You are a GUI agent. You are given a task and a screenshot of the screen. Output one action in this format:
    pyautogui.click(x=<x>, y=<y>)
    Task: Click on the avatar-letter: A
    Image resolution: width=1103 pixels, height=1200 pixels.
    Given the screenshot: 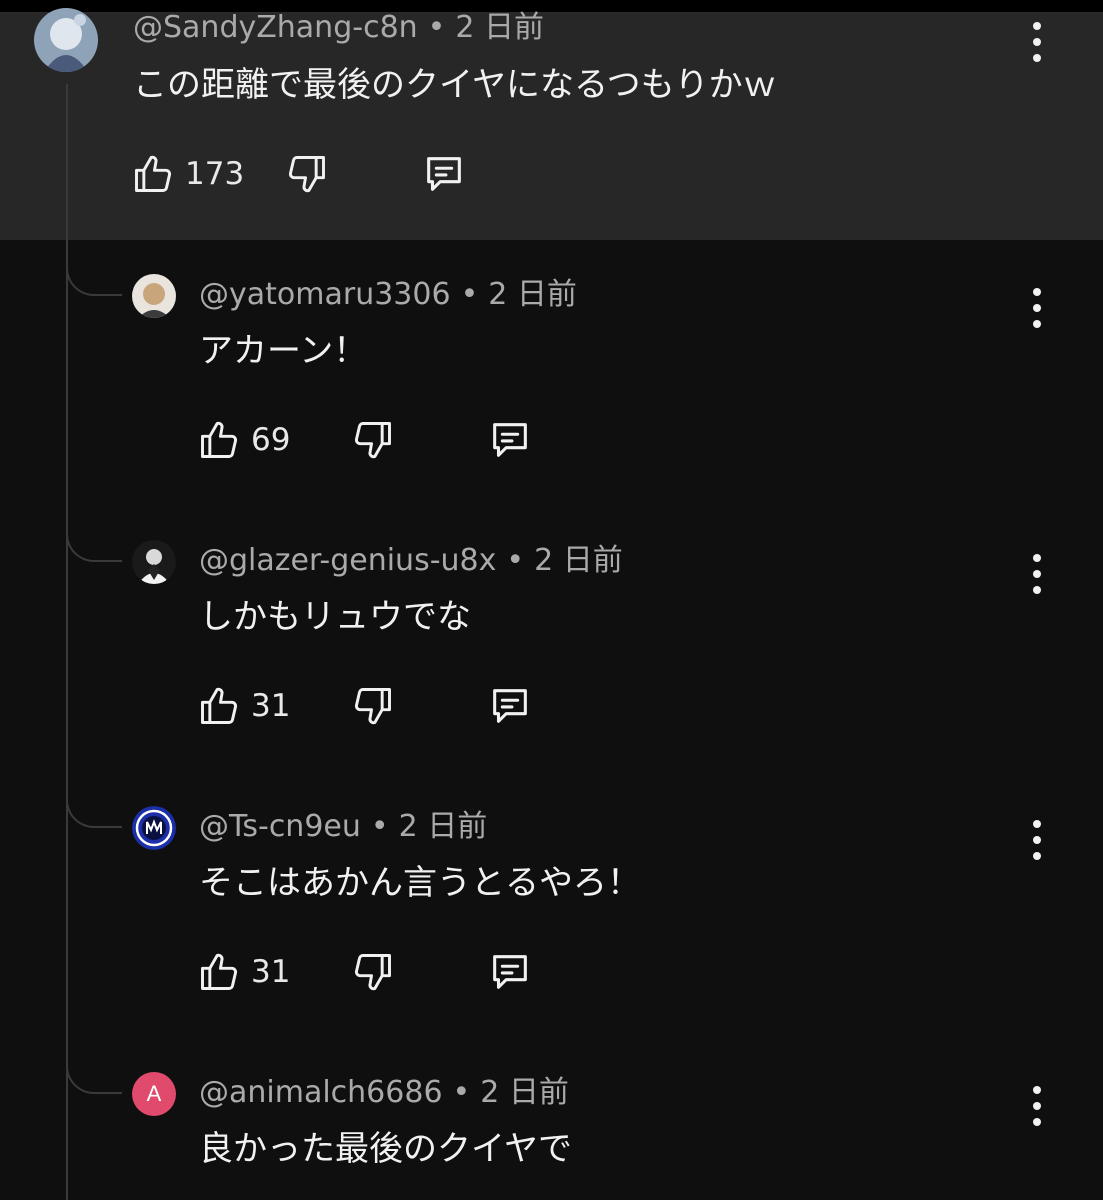 What is the action you would take?
    pyautogui.click(x=154, y=1093)
    